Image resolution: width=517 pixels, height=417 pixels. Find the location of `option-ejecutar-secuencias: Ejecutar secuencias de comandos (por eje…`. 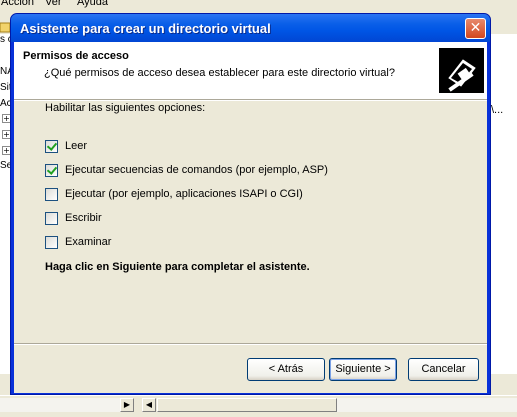

option-ejecutar-secuencias: Ejecutar secuencias de comandos (por eje… is located at coordinates (186, 170).